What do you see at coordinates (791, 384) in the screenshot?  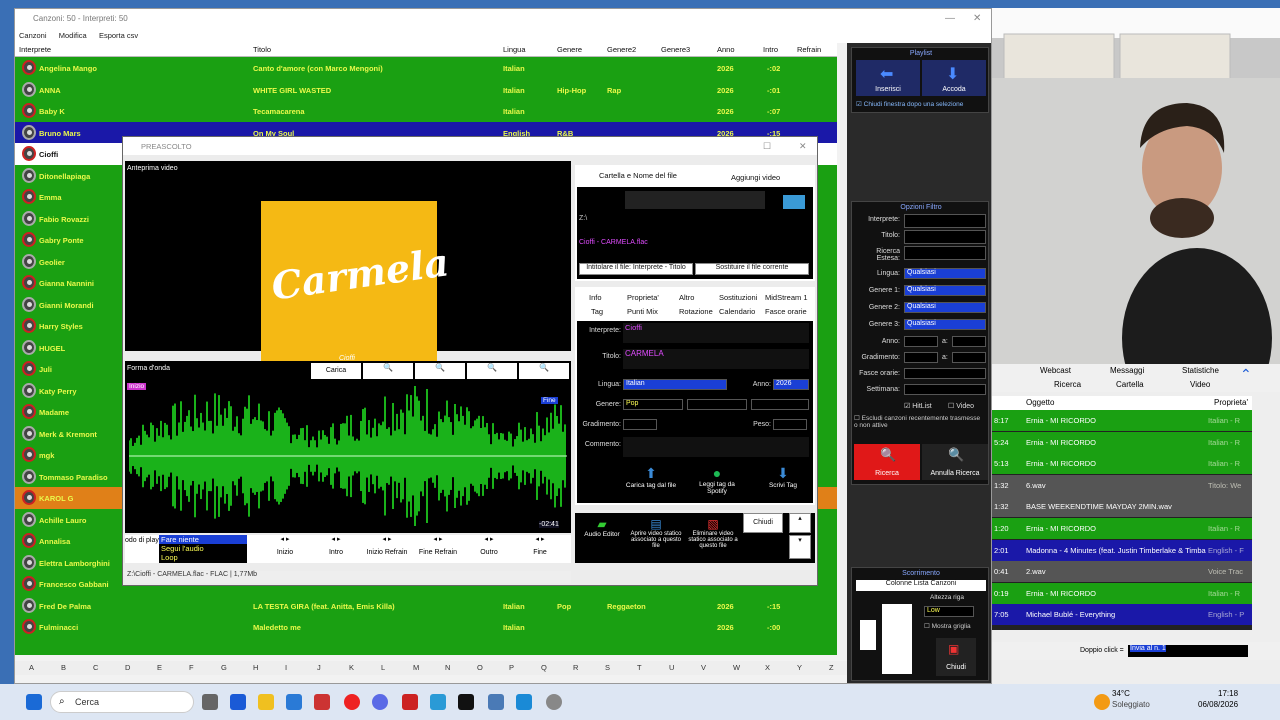 I see `anno-select: 2026` at bounding box center [791, 384].